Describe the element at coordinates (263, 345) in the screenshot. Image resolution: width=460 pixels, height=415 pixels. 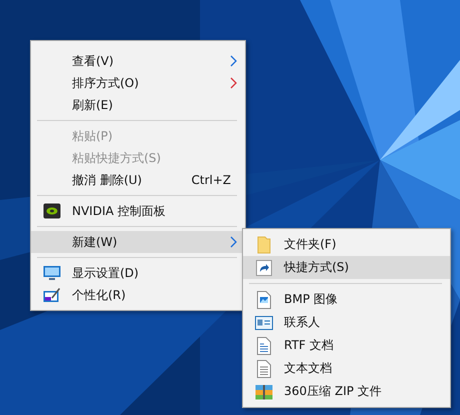
I see `document-icon` at that location.